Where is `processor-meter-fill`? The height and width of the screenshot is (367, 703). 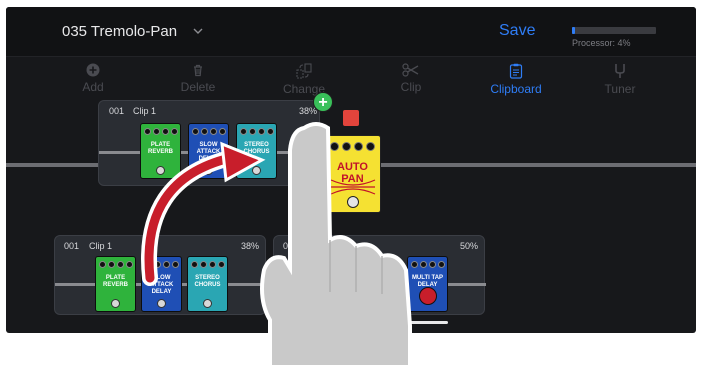
processor-meter-fill is located at coordinates (574, 30).